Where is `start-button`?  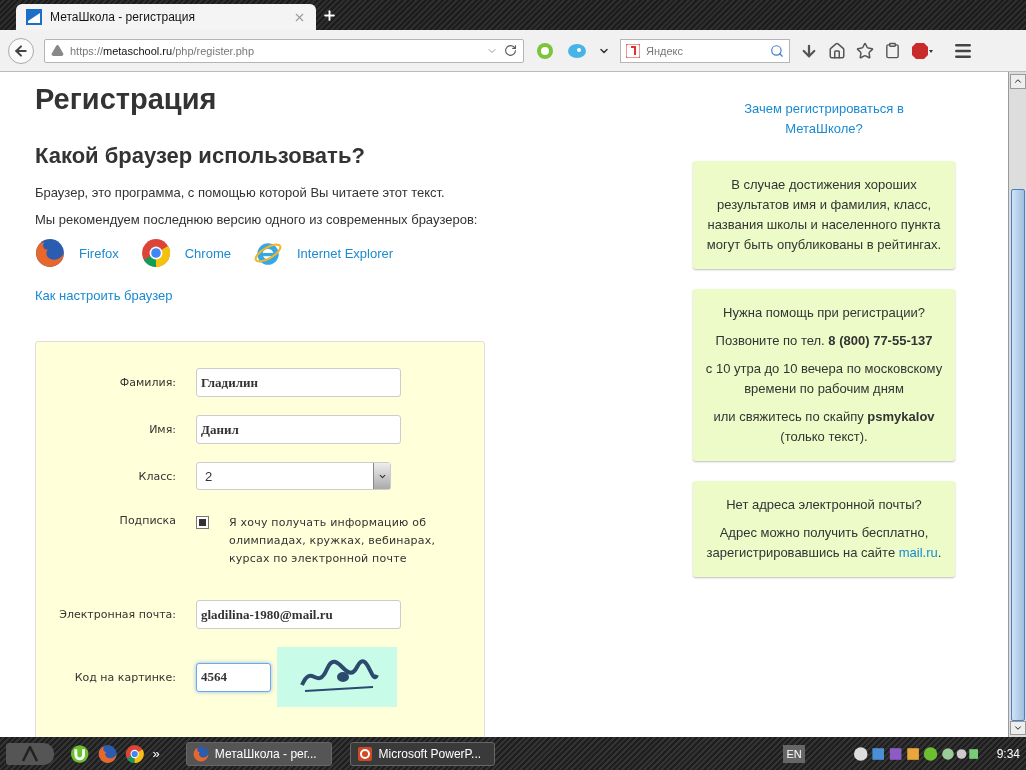
start-button is located at coordinates (30, 753).